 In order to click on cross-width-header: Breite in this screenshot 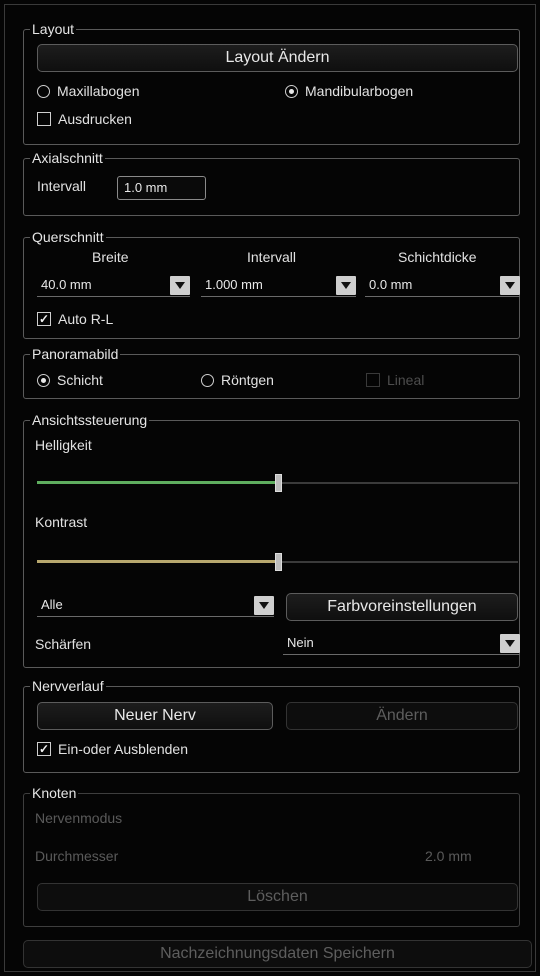, I will do `click(110, 257)`.